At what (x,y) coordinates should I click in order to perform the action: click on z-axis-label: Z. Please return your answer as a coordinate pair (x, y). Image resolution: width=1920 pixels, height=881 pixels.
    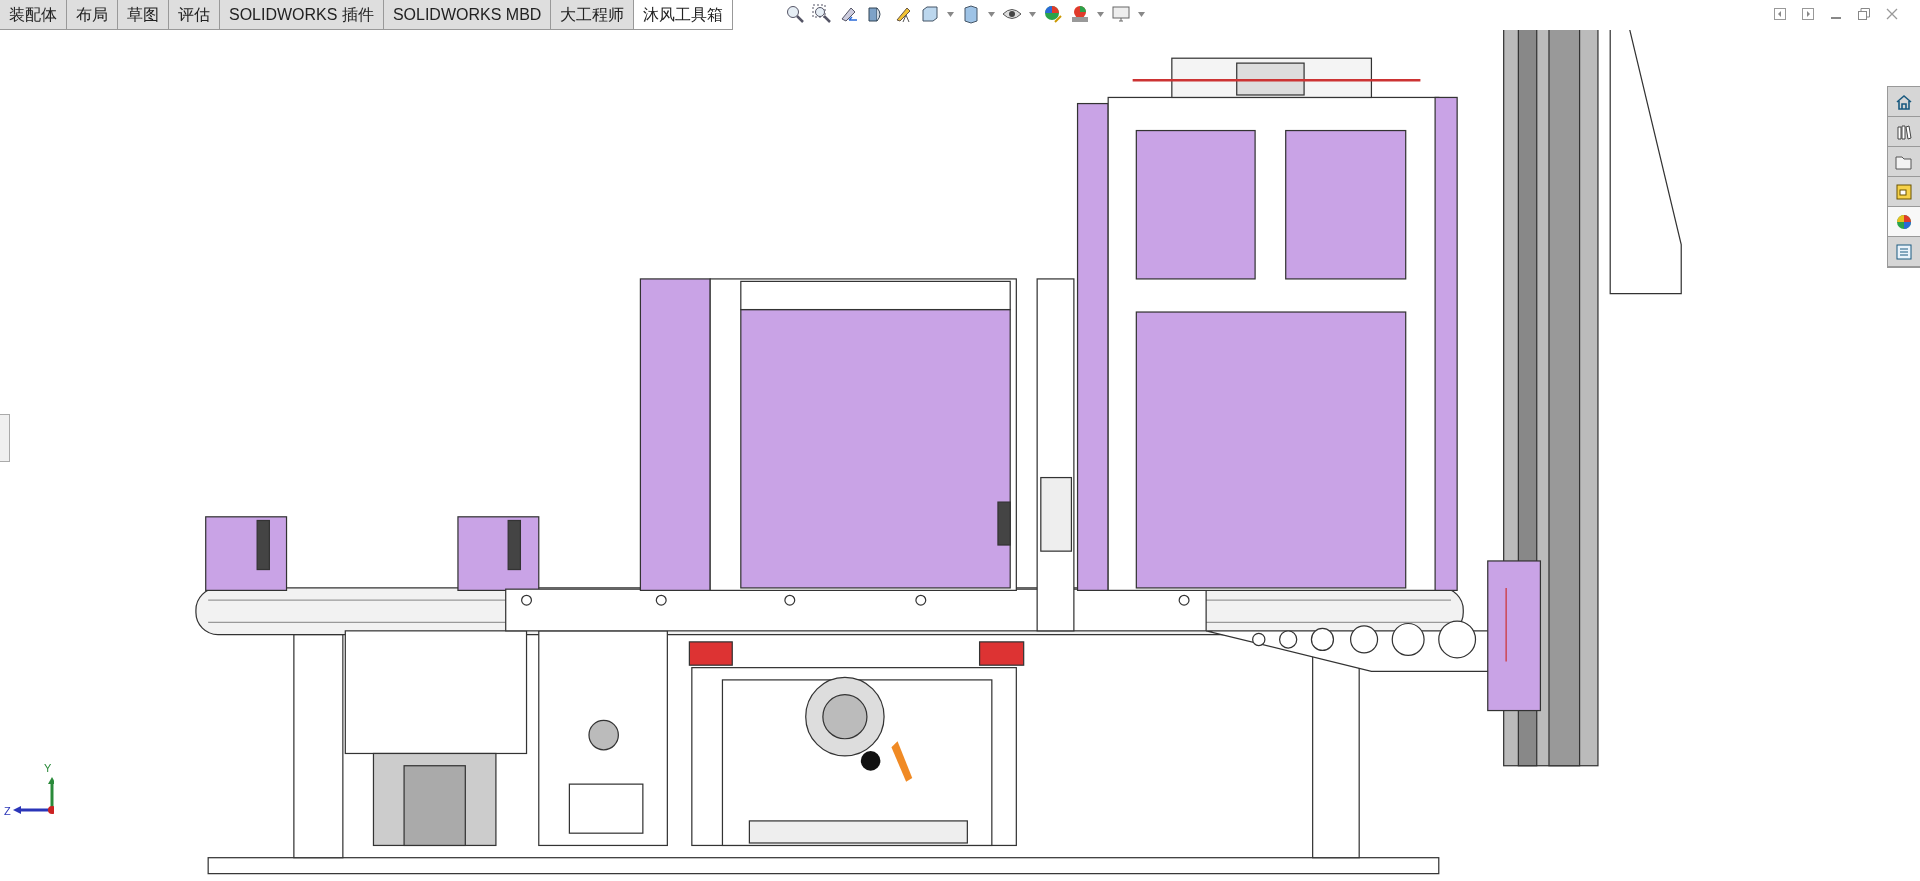
    Looking at the image, I should click on (7, 811).